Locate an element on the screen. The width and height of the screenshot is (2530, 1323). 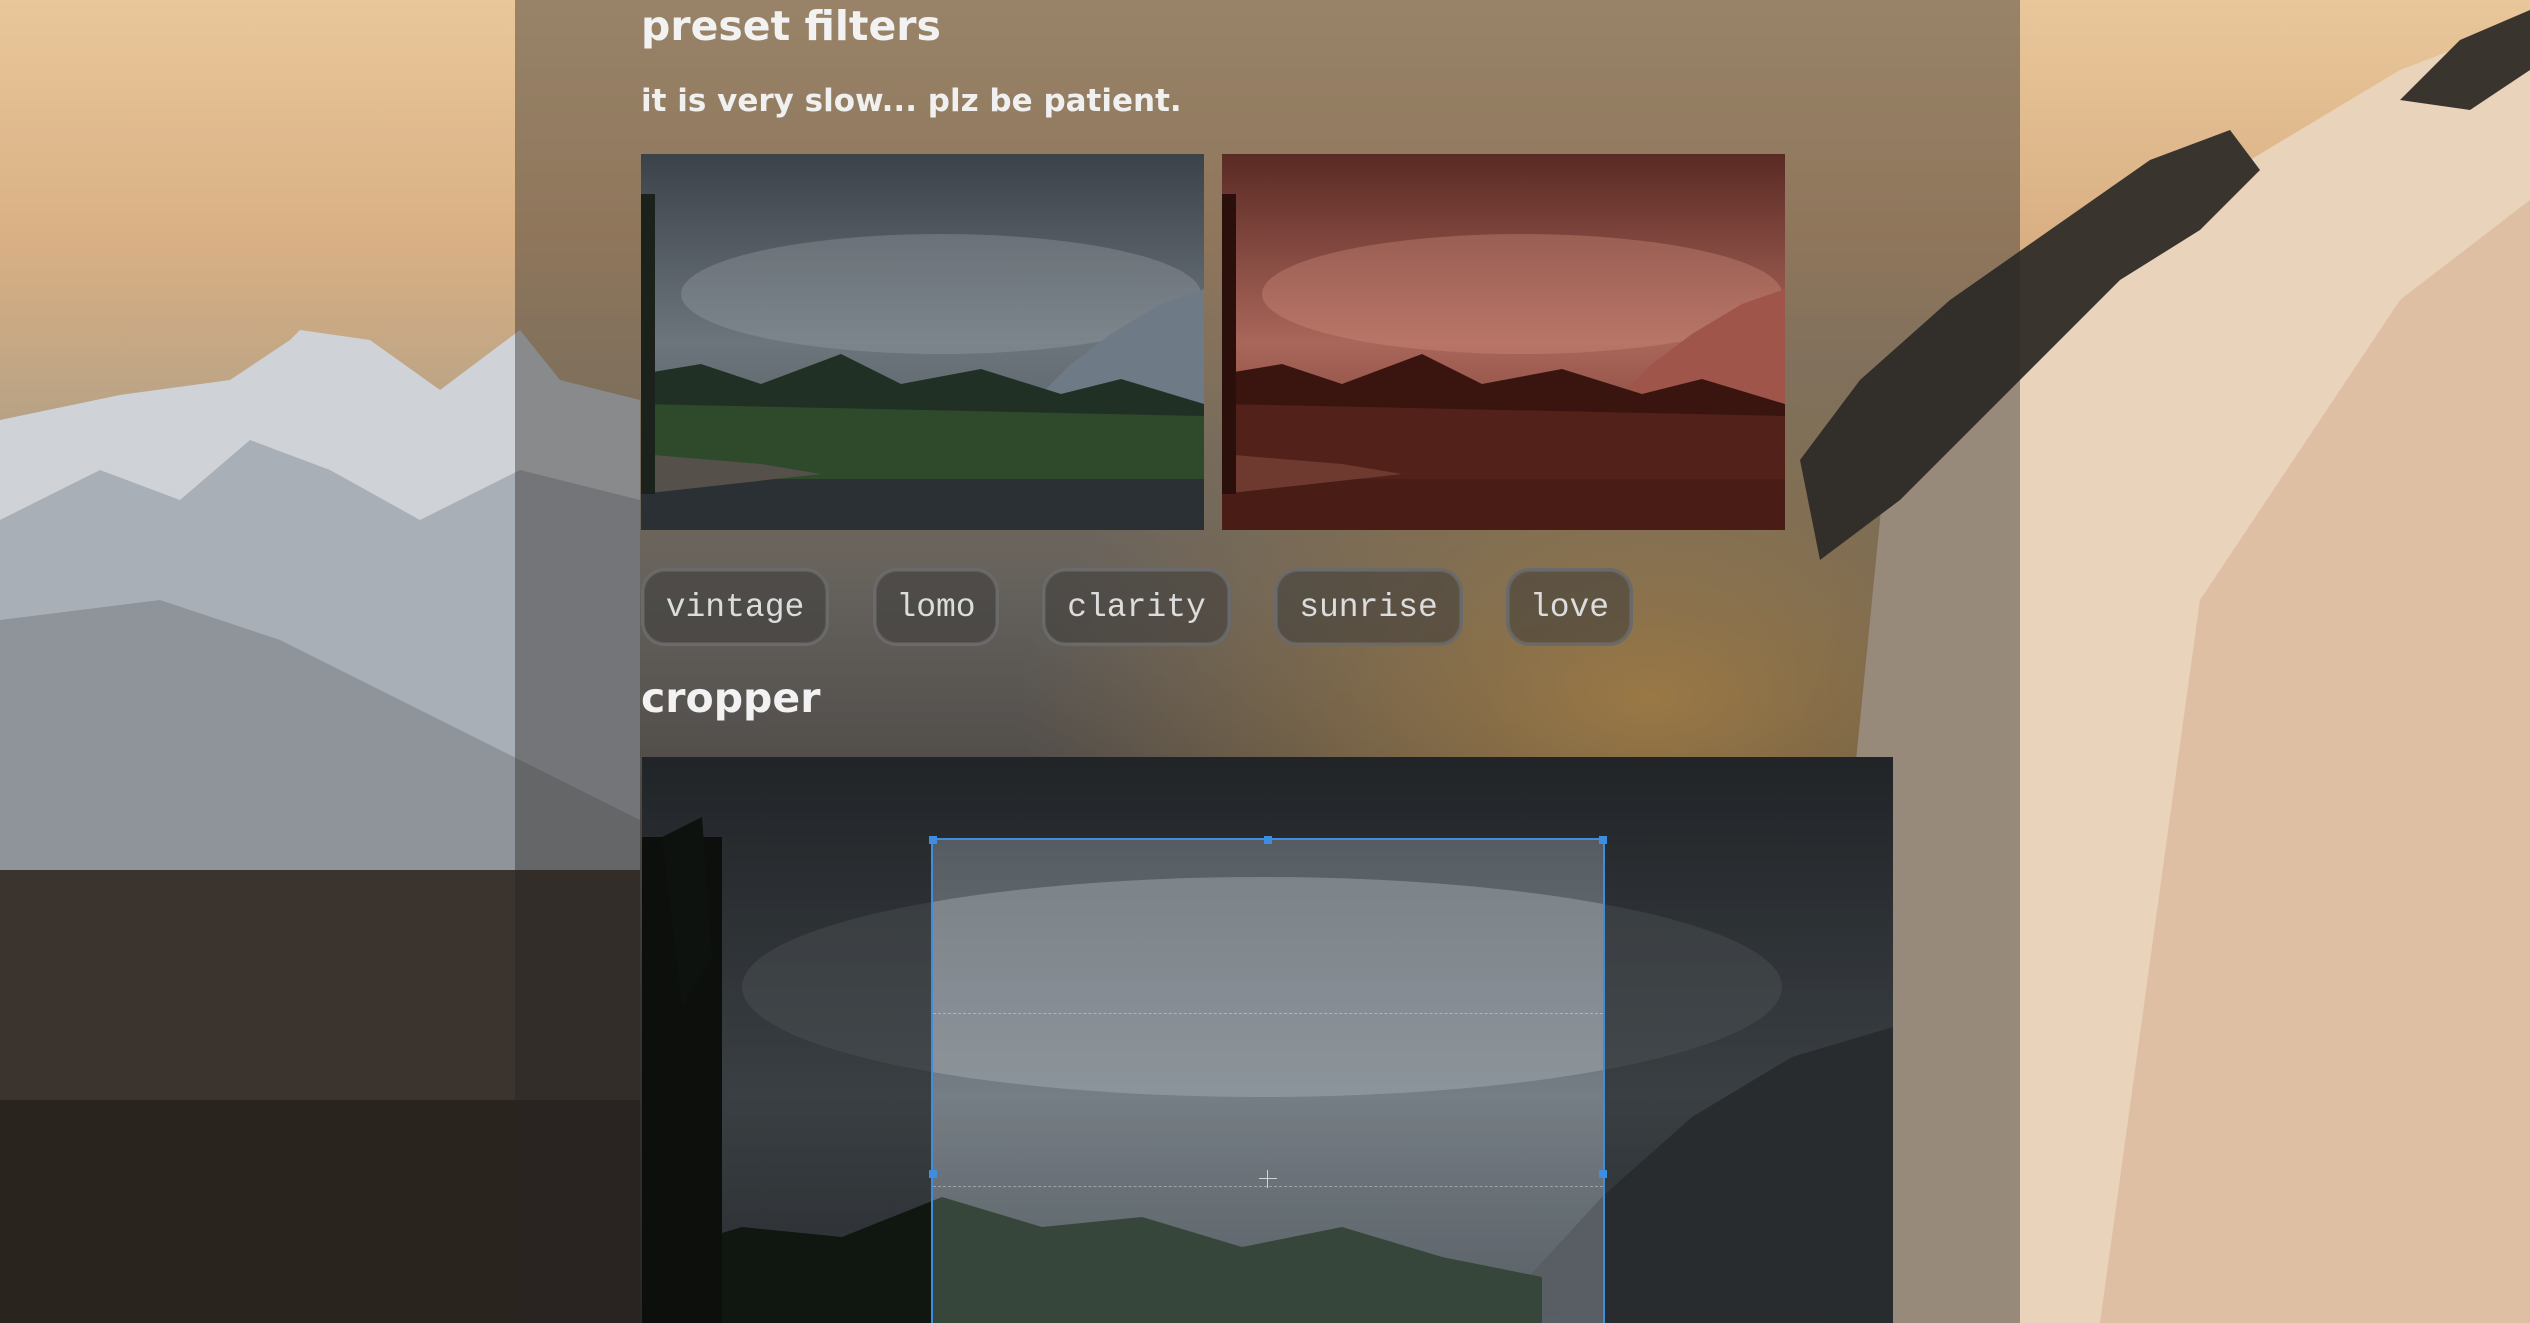
crop-handle-top-left is located at coordinates (933, 840).